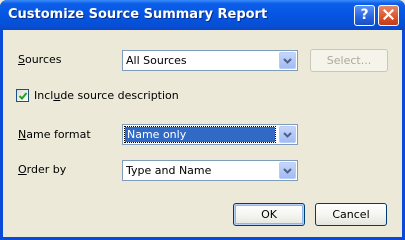 The height and width of the screenshot is (240, 405). I want to click on name-format-dropdown-arrow, so click(287, 134).